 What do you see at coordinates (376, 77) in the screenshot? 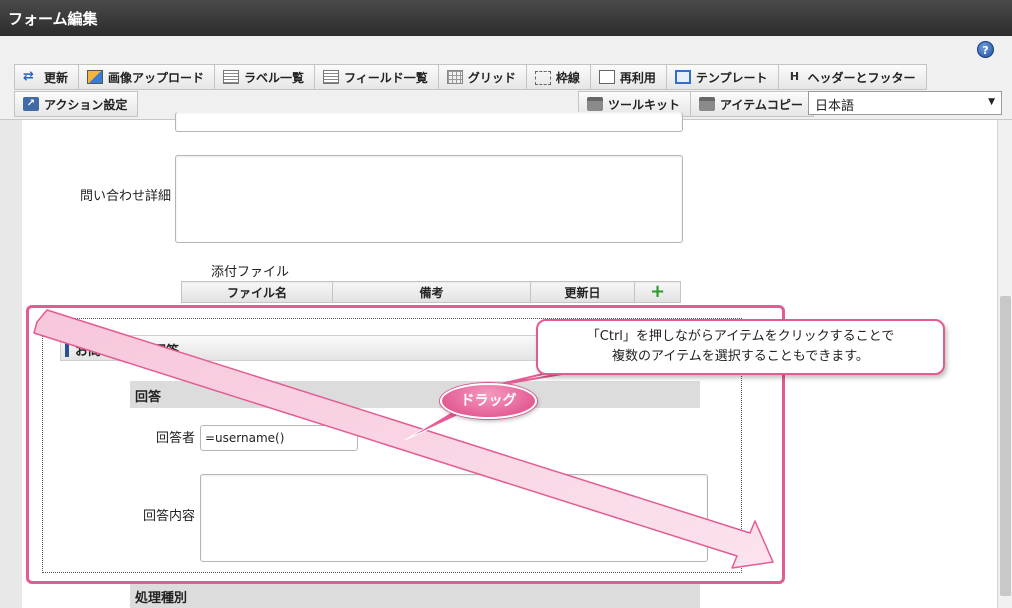
I see `field-list-button: フィールド一覧` at bounding box center [376, 77].